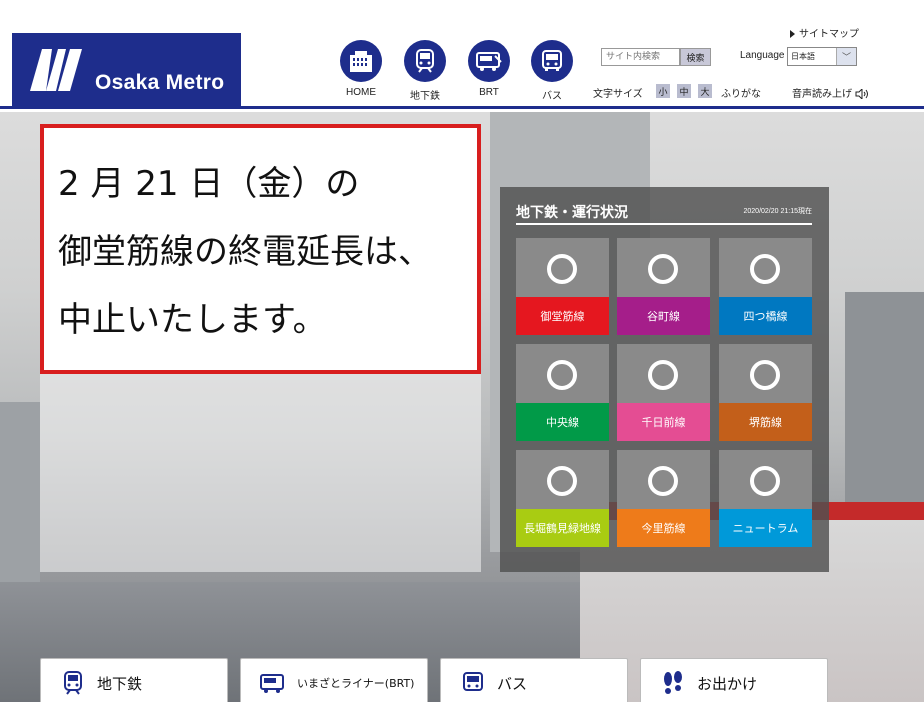 The height and width of the screenshot is (702, 924). What do you see at coordinates (846, 56) in the screenshot?
I see `chevron-down-icon: ﹀` at bounding box center [846, 56].